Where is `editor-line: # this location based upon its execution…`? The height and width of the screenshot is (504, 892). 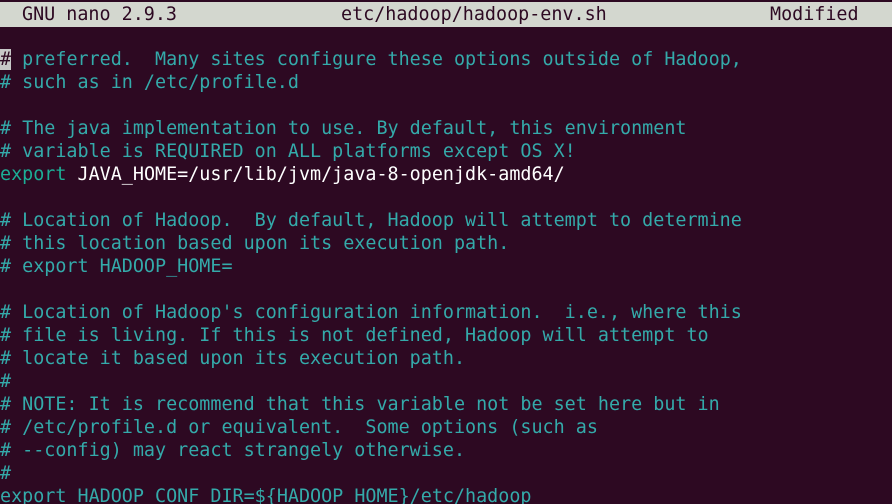
editor-line: # this location based upon its execution… is located at coordinates (446, 243).